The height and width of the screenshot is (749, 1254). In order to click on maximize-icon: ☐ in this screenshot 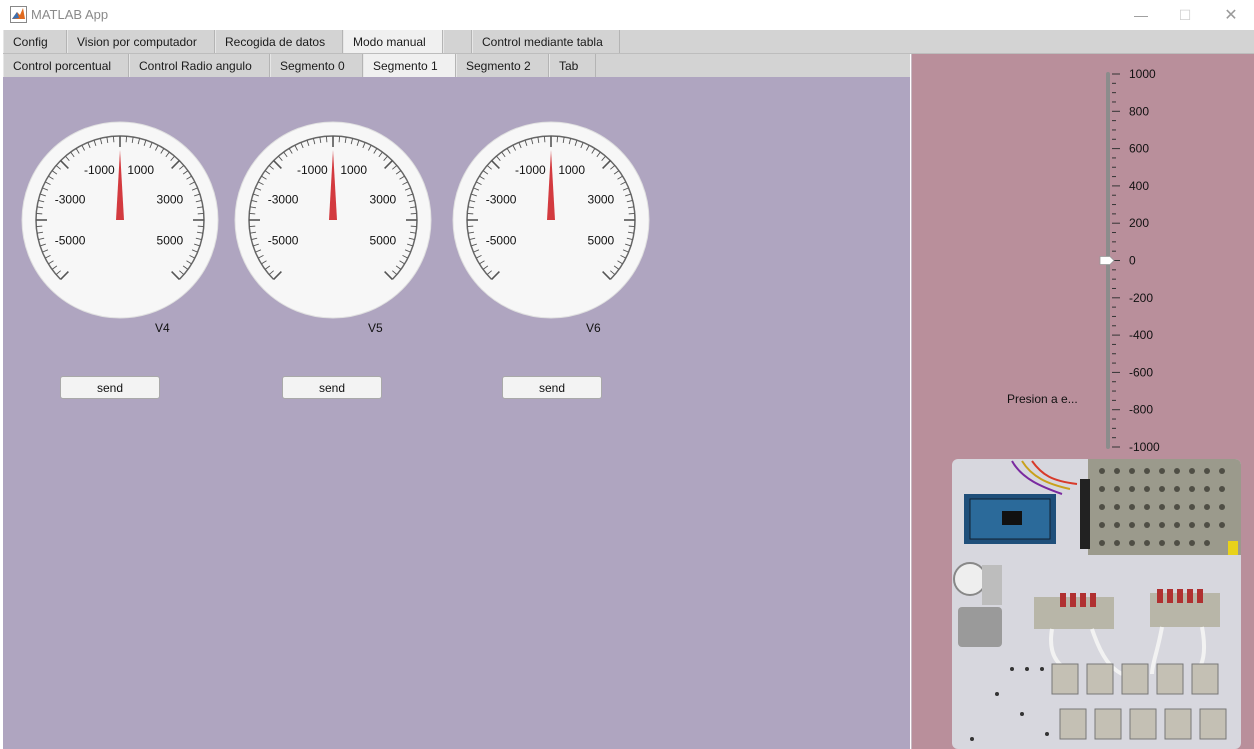, I will do `click(1185, 14)`.